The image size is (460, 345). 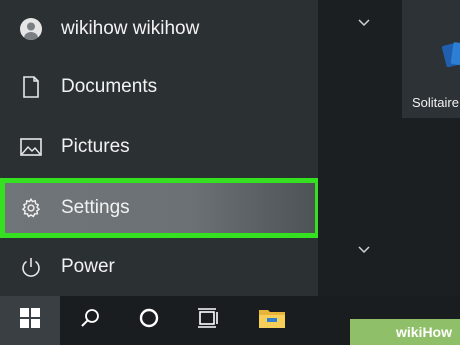 I want to click on windows-start-icon, so click(x=30, y=320).